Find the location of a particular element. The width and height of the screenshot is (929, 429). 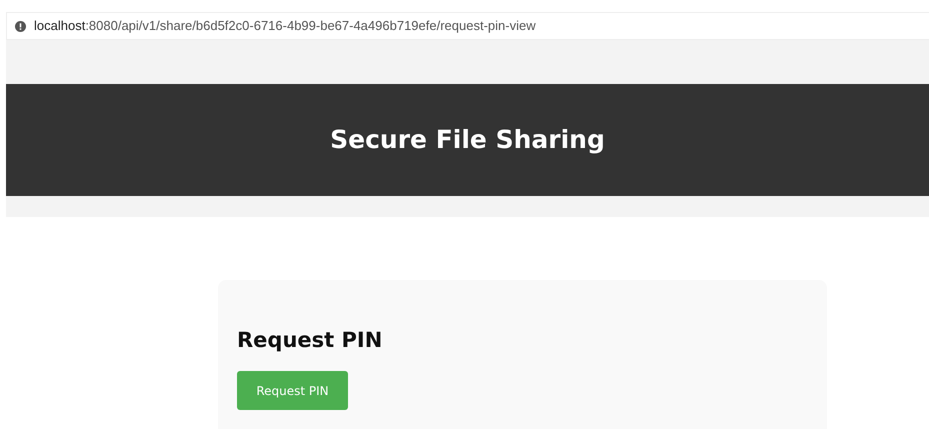

url-text: localhost:8080/api/v1/share/b6d5f2c0-6716-4b99-be67-4a496b719efe/request-pin-view is located at coordinates (285, 26).